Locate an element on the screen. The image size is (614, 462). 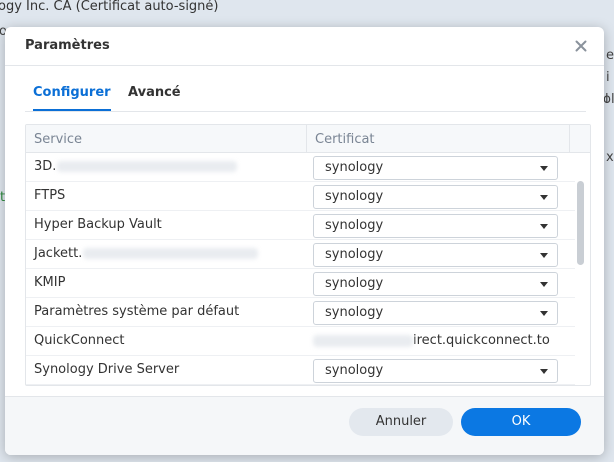
cancel-button: Annuler is located at coordinates (401, 422).